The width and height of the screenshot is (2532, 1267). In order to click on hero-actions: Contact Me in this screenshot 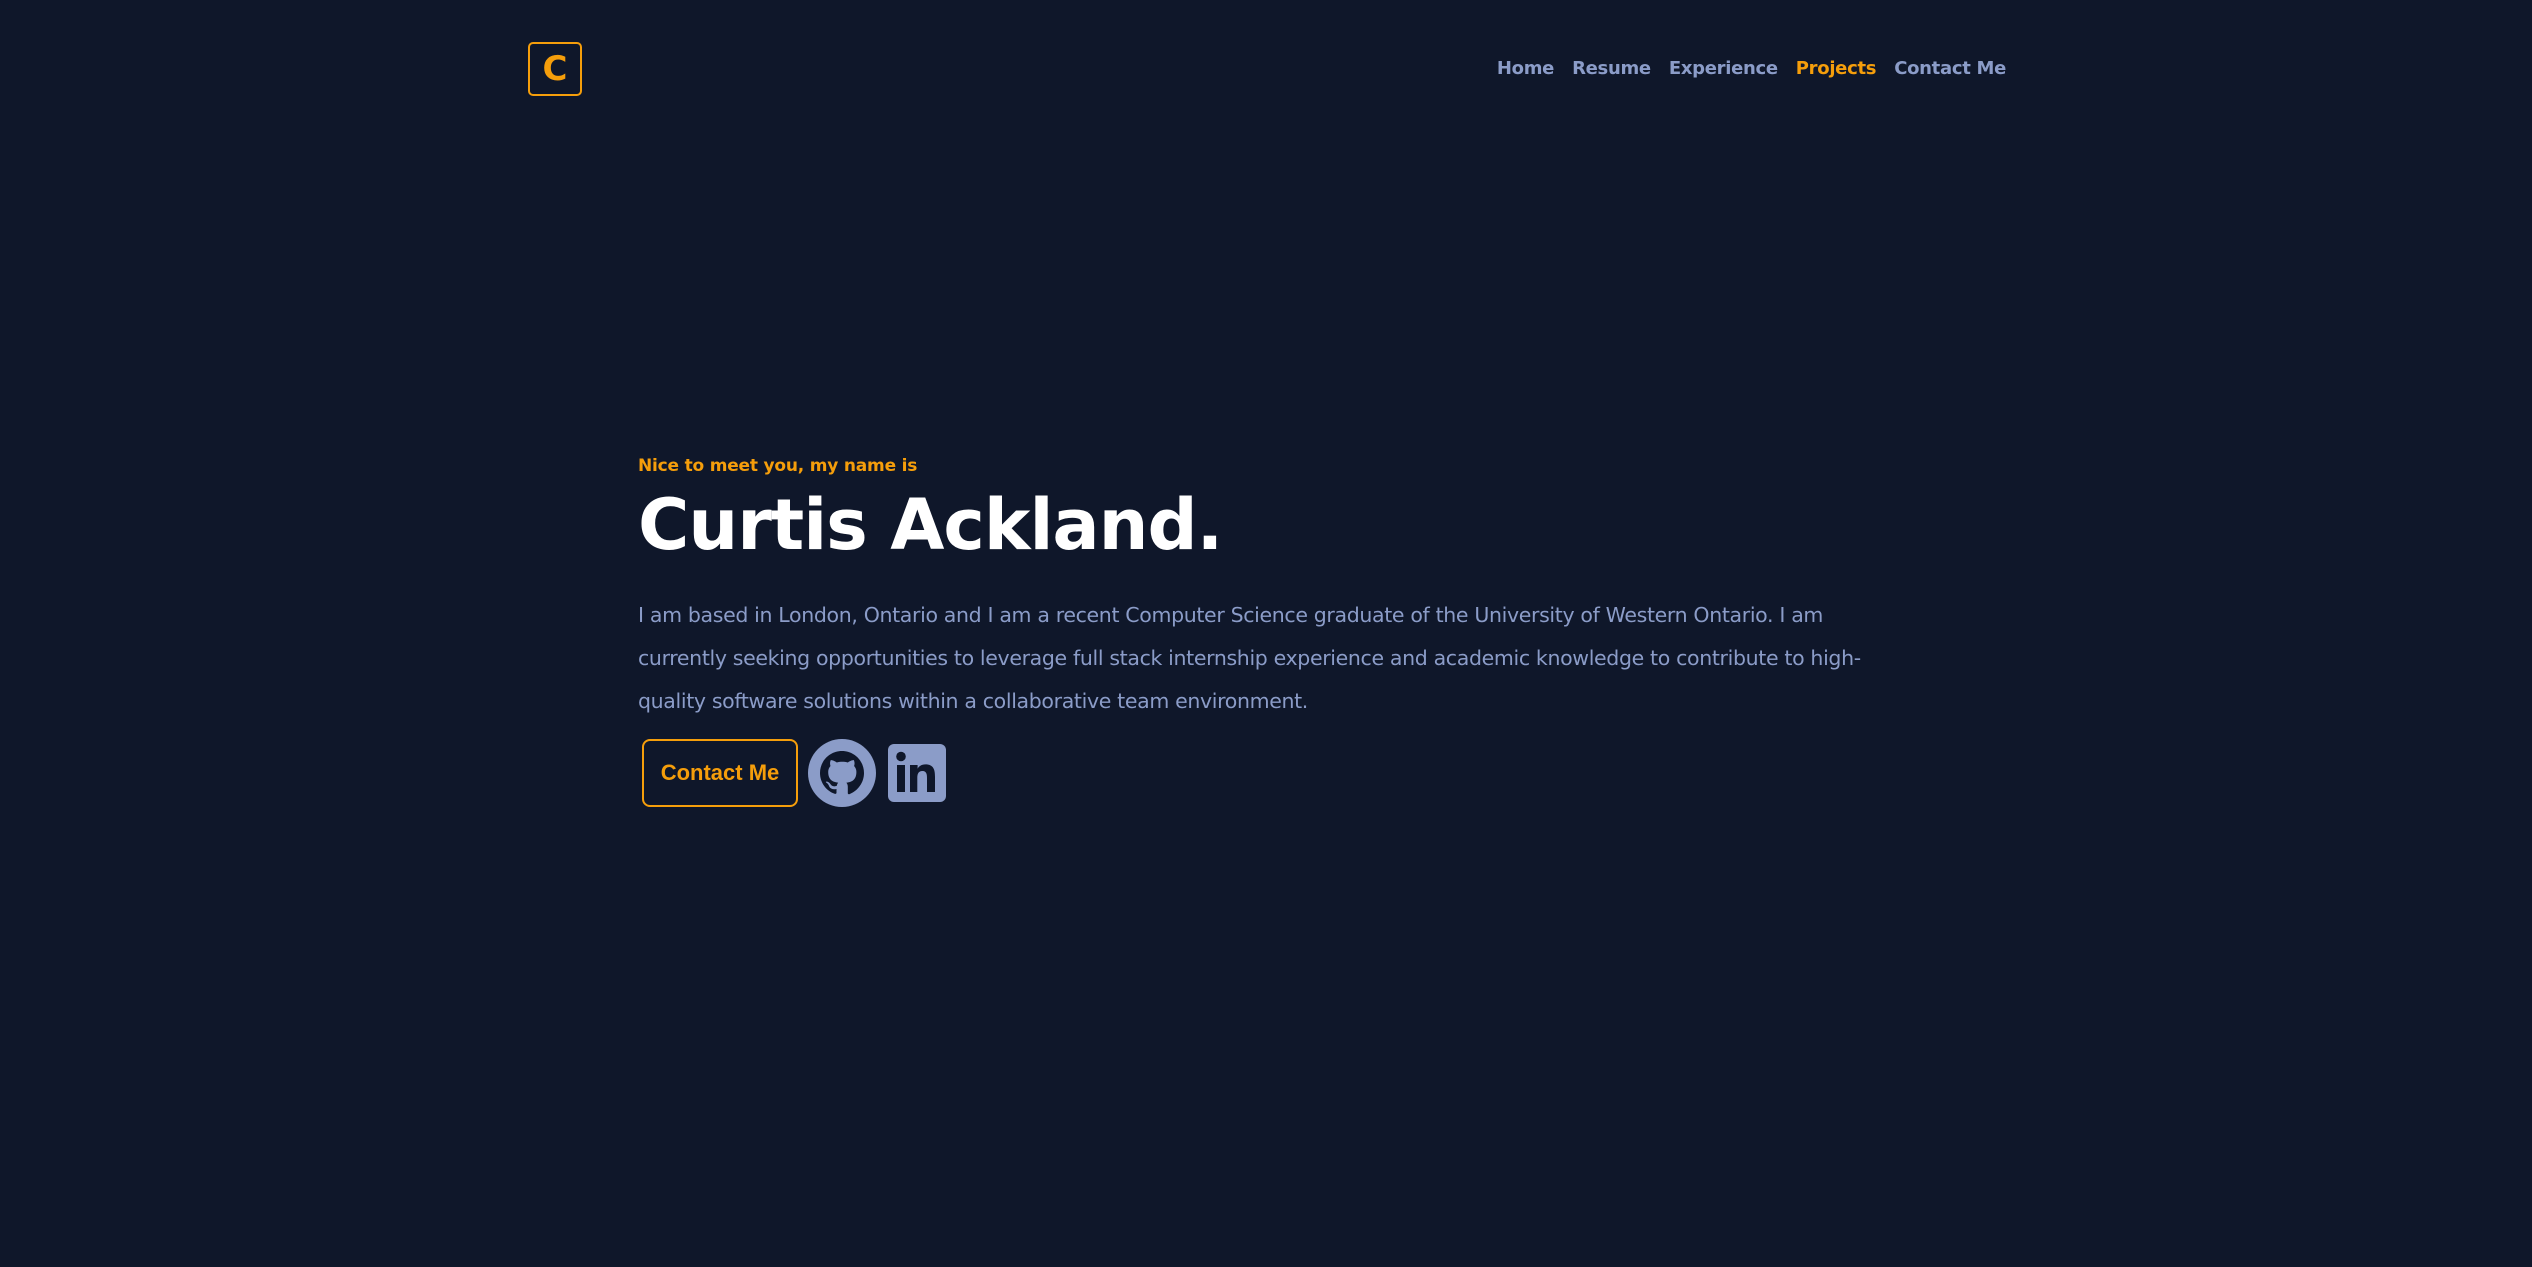, I will do `click(1270, 773)`.